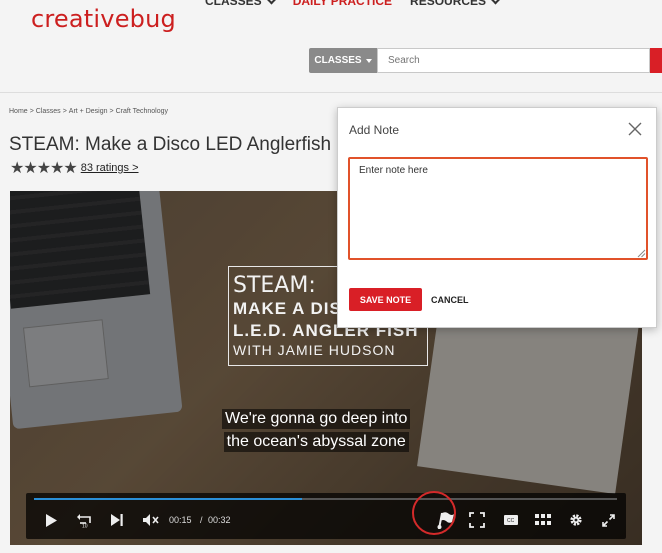 The image size is (662, 553). What do you see at coordinates (641, 253) in the screenshot?
I see `resize-grip-icon` at bounding box center [641, 253].